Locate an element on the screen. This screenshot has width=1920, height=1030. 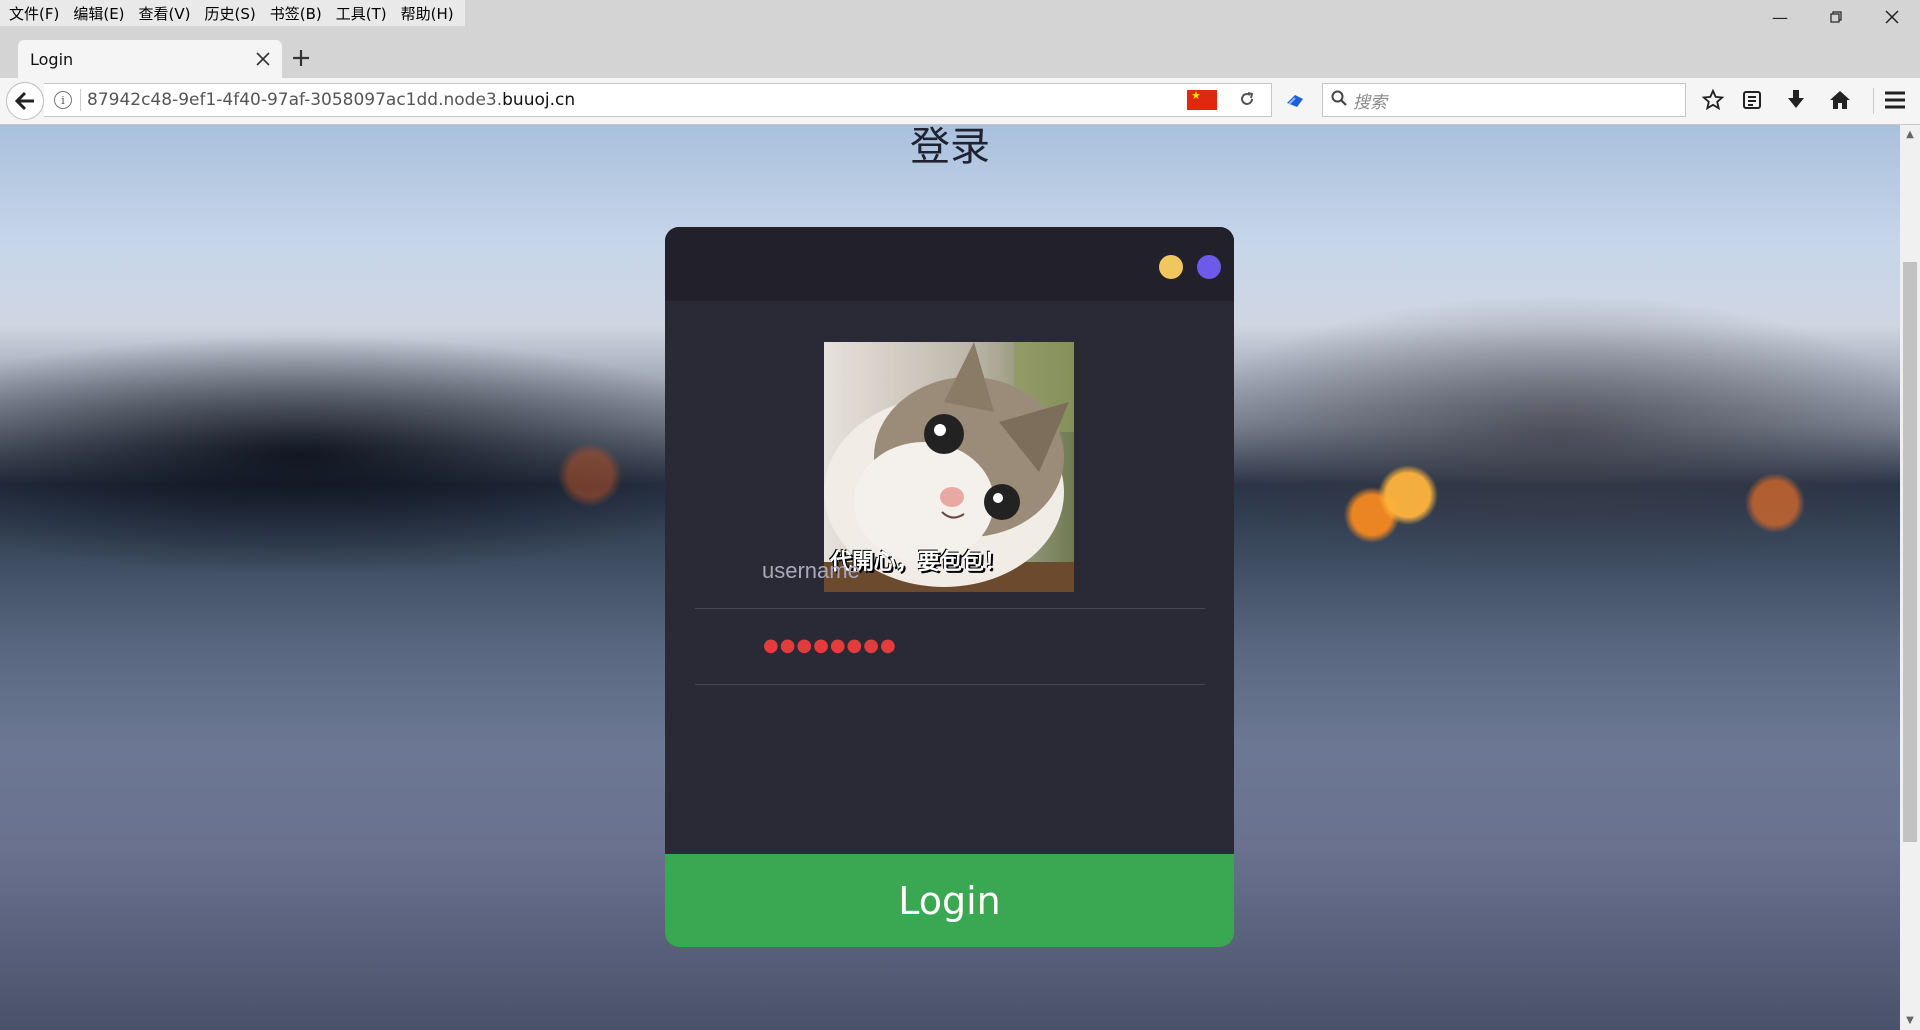
bookmark-star-button is located at coordinates (1713, 100).